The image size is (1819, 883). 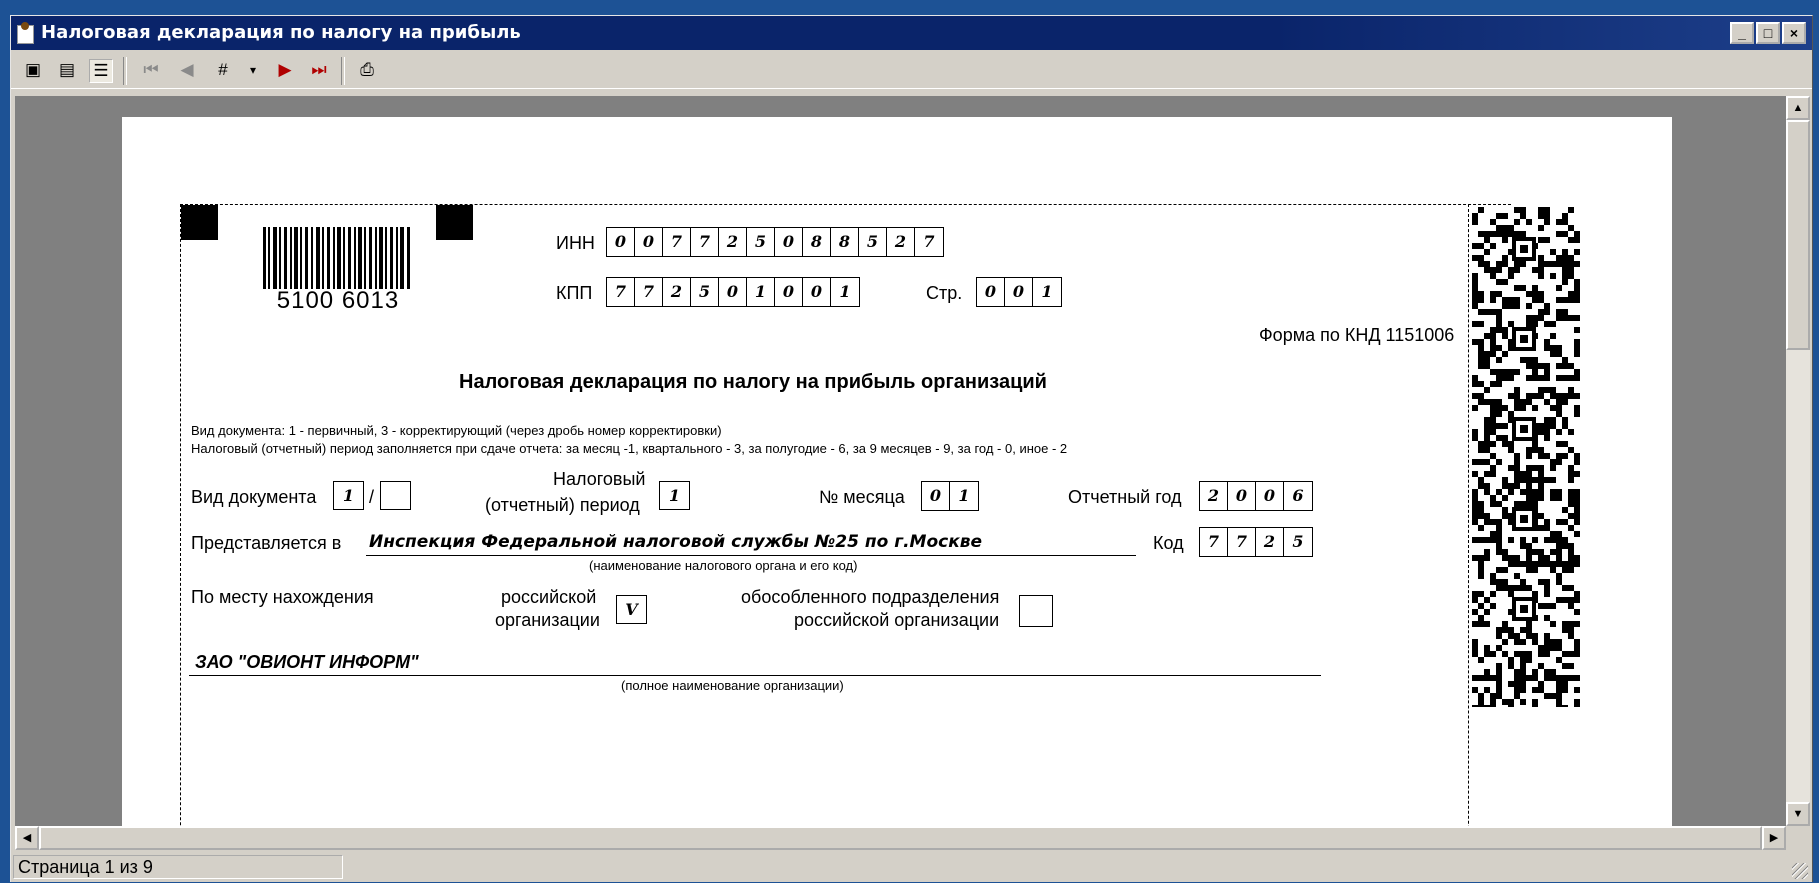 I want to click on minimize-button: _, so click(x=1742, y=33).